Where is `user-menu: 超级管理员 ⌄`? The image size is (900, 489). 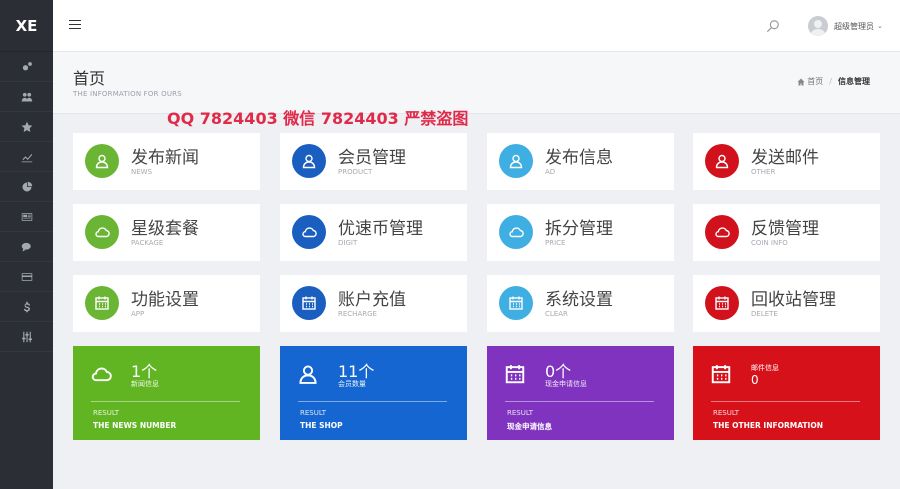
user-menu: 超级管理员 ⌄ is located at coordinates (845, 26).